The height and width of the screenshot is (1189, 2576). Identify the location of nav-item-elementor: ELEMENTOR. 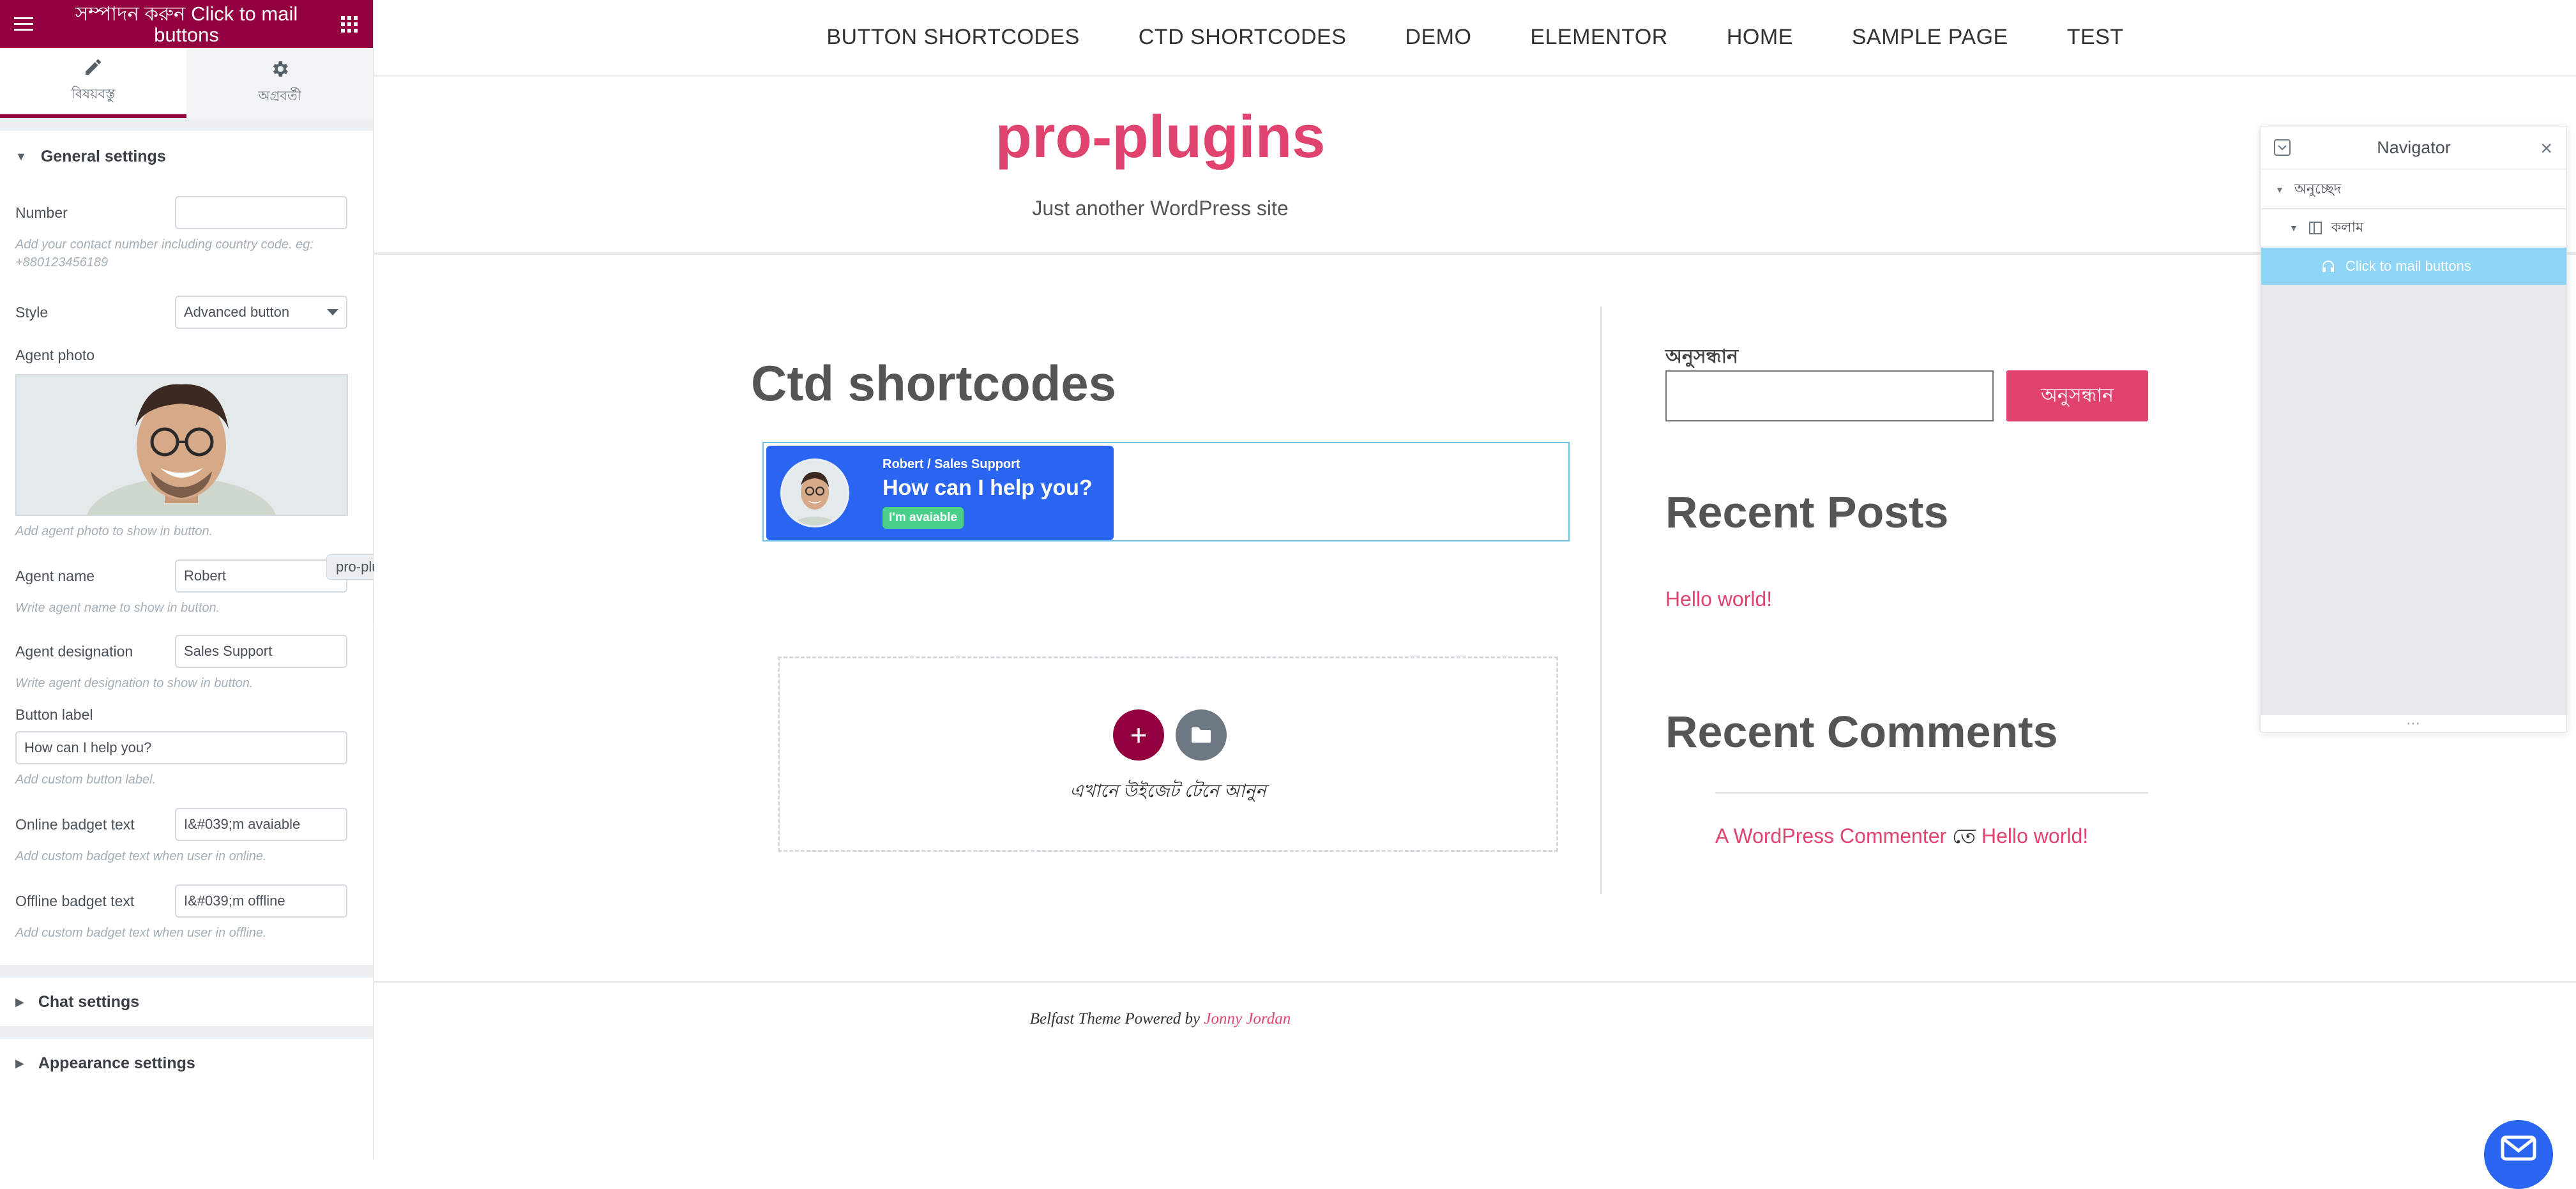
(1599, 37).